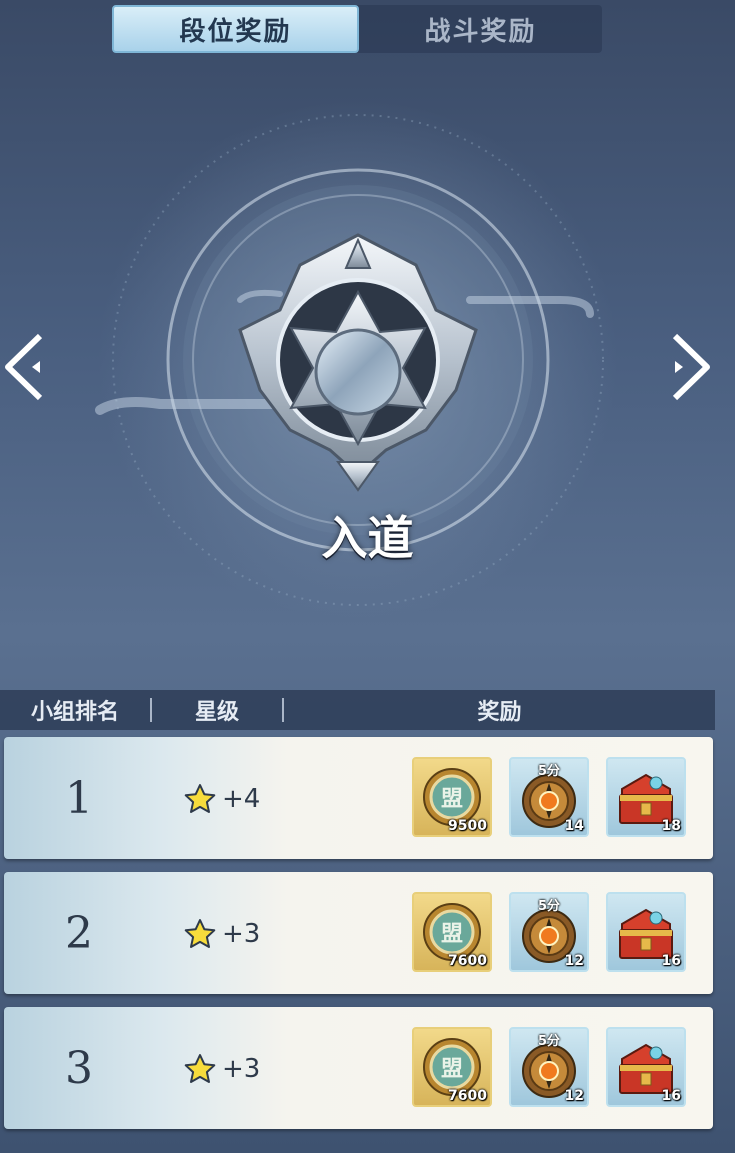  What do you see at coordinates (74, 712) in the screenshot?
I see `header-group-rank: 小组排名` at bounding box center [74, 712].